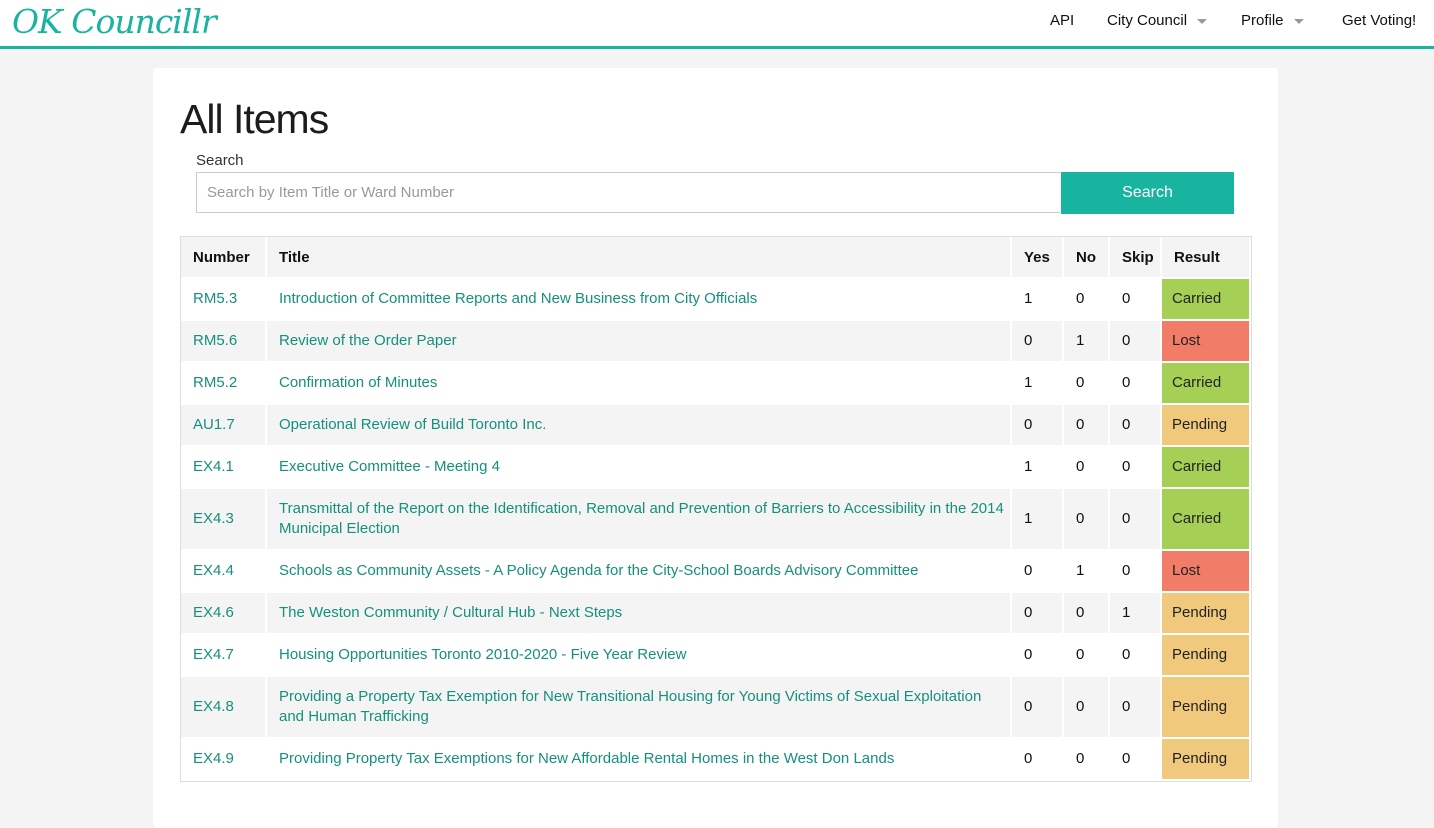 The height and width of the screenshot is (828, 1434). I want to click on nav-city-council-label: City Council, so click(1147, 20).